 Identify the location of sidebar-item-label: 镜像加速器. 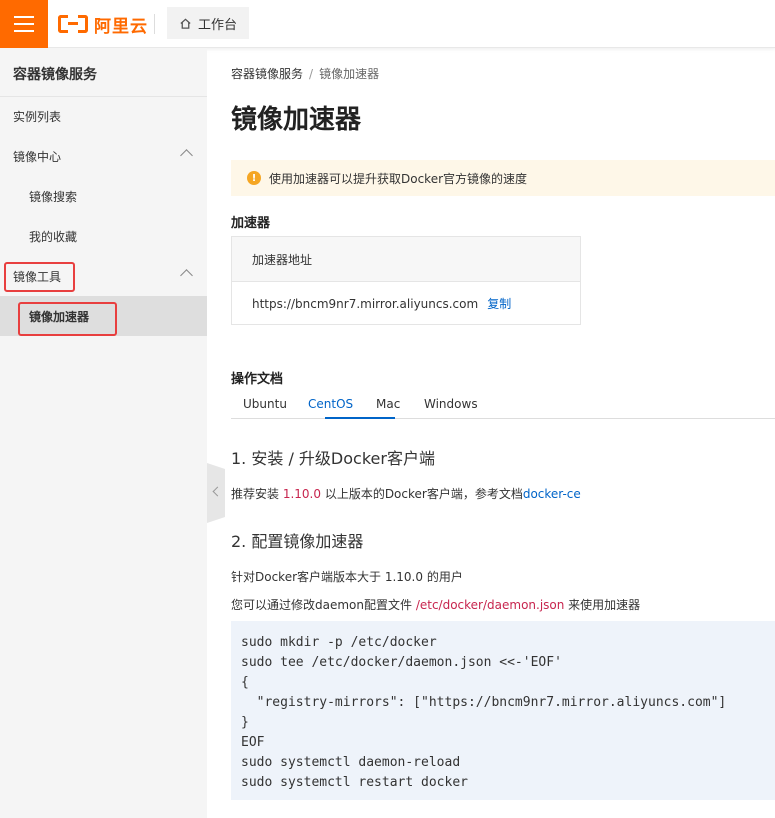
(59, 316).